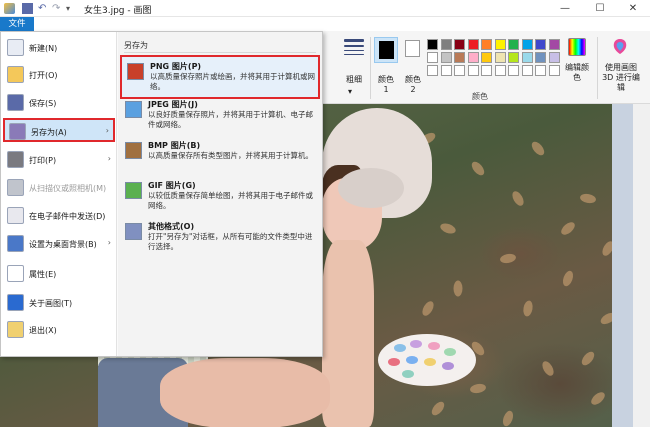 Image resolution: width=650 pixels, height=427 pixels. What do you see at coordinates (230, 200) in the screenshot?
I see `save-as-option-description: 以较低质量保存简单绘图，并将其用于电子邮件或网络。` at bounding box center [230, 200].